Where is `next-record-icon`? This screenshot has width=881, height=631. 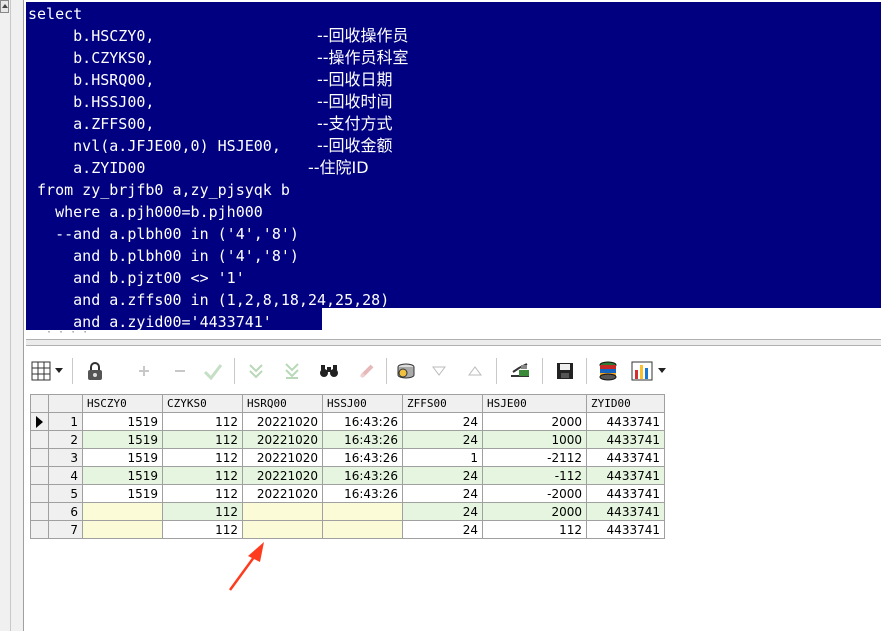
next-record-icon is located at coordinates (256, 371).